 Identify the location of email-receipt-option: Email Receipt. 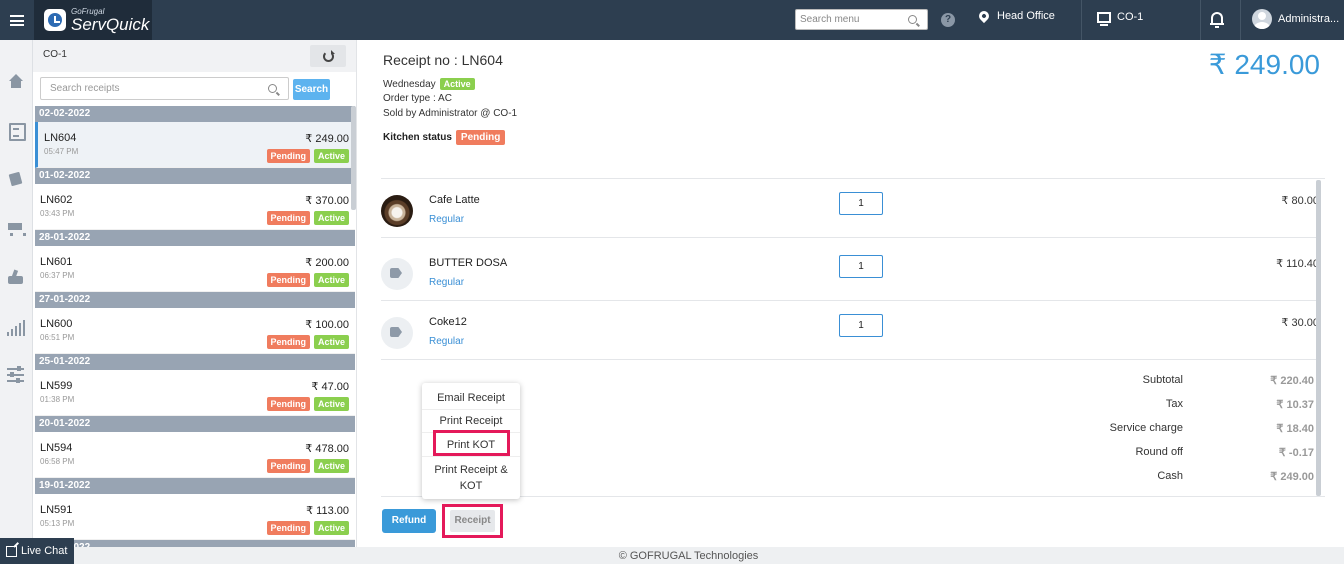
(471, 398).